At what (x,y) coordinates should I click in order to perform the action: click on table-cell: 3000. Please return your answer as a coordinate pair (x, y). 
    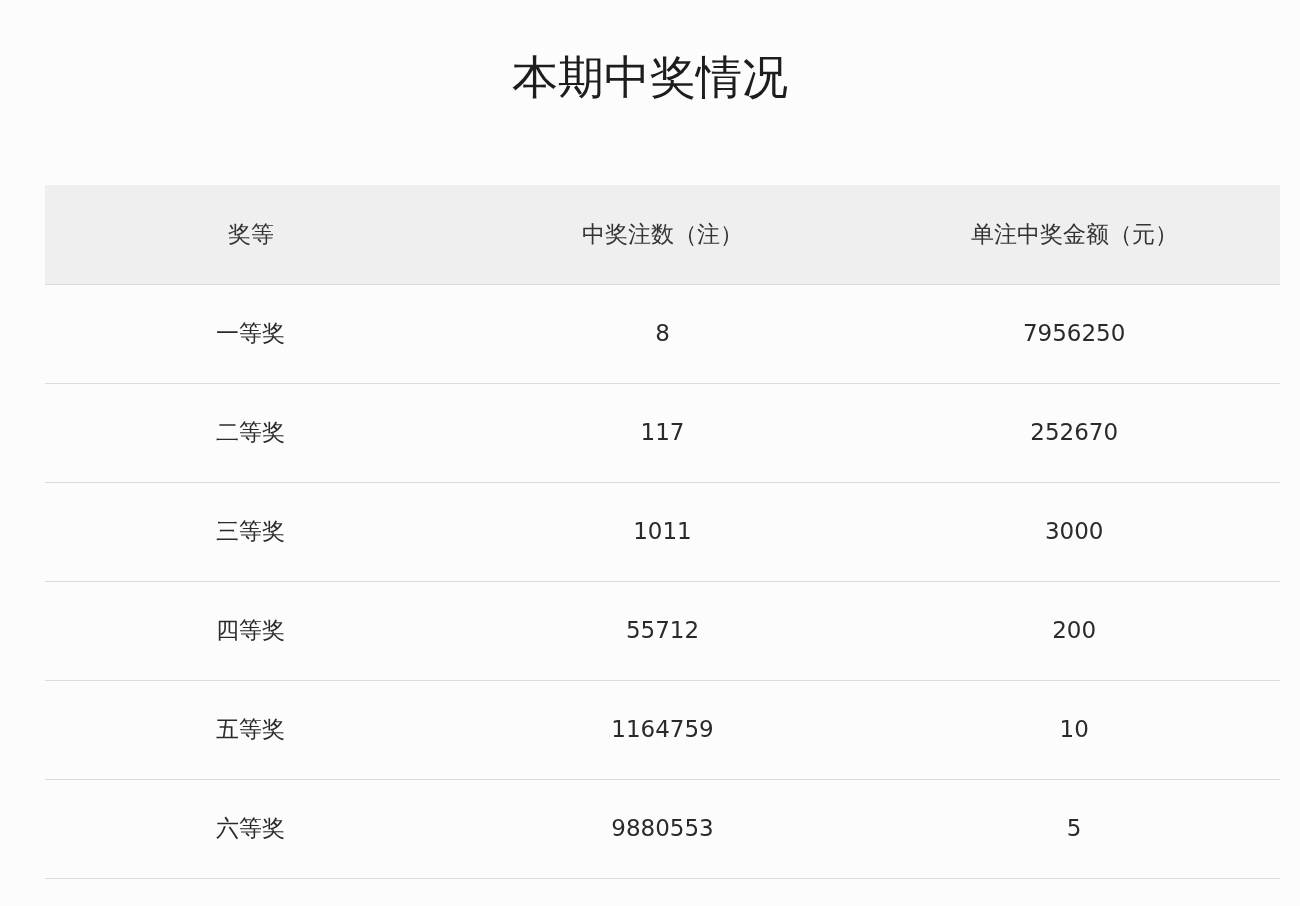
    Looking at the image, I should click on (1074, 531).